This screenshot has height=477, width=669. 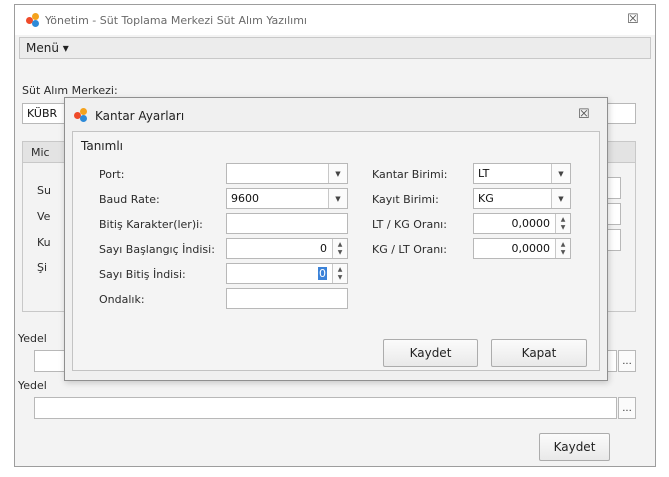 I want to click on ondalik-label: Ondalık:, so click(x=122, y=299).